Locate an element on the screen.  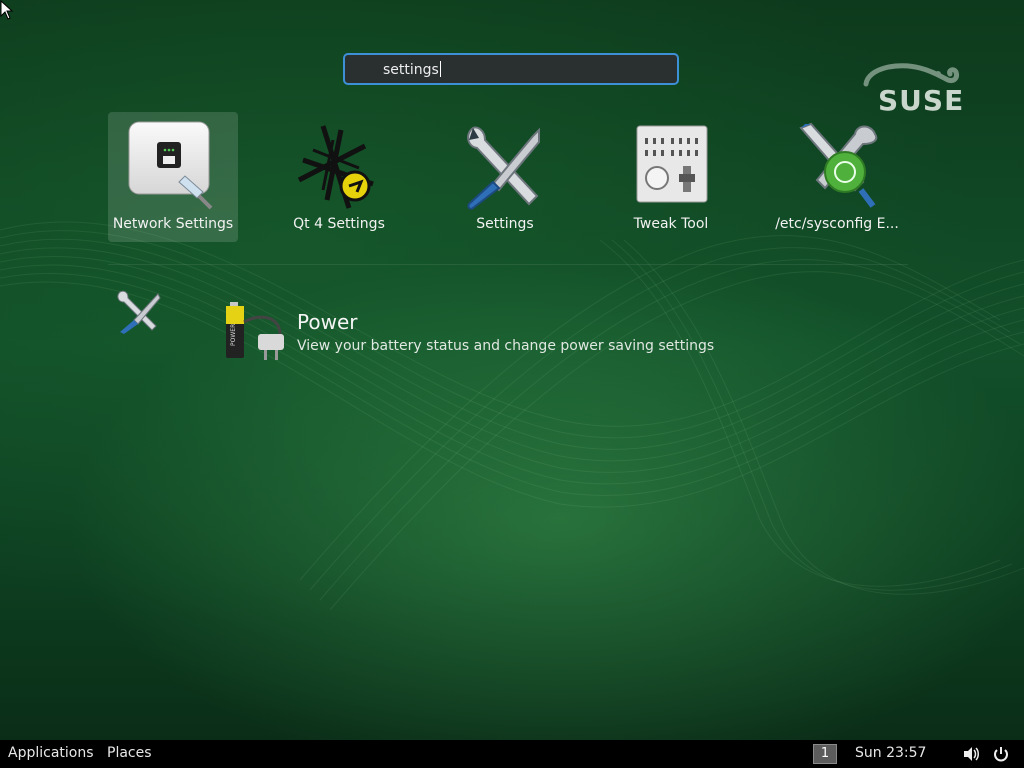
app-label: Settings is located at coordinates (505, 224).